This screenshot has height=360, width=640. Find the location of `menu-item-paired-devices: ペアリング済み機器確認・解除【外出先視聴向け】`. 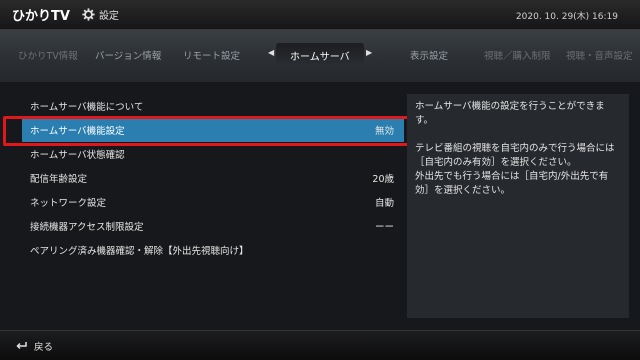

menu-item-paired-devices: ペアリング済み機器確認・解除【外出先視聴向け】 is located at coordinates (213, 250).